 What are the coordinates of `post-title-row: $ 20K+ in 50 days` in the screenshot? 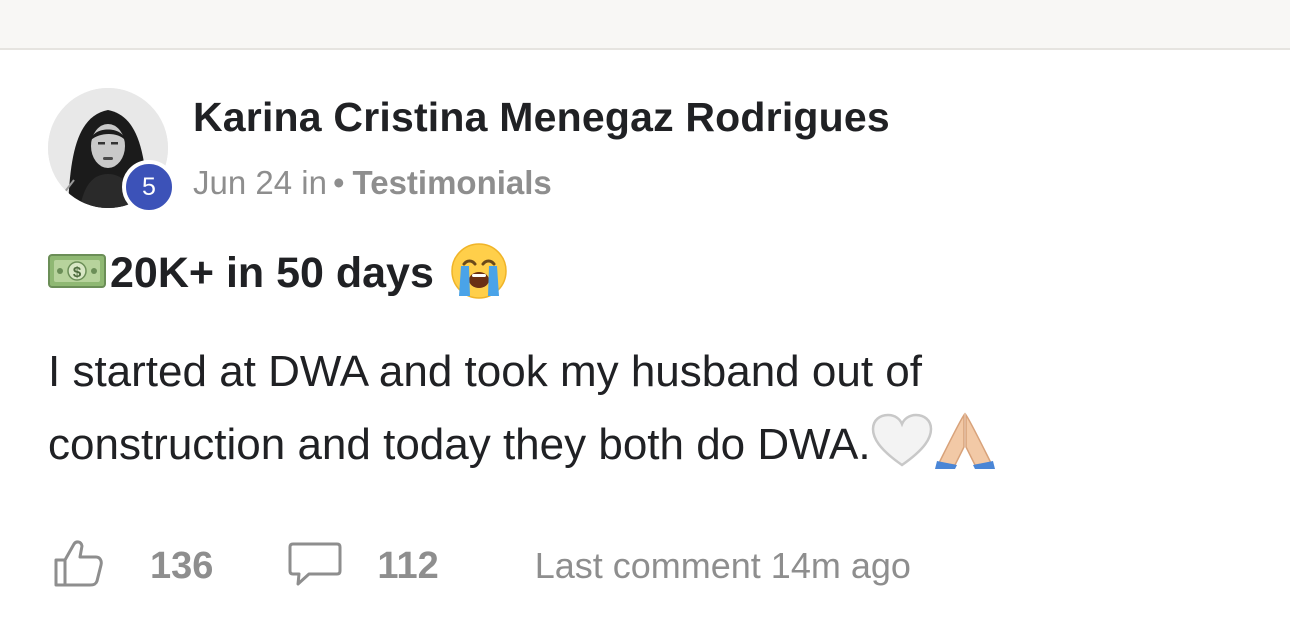 It's located at (278, 273).